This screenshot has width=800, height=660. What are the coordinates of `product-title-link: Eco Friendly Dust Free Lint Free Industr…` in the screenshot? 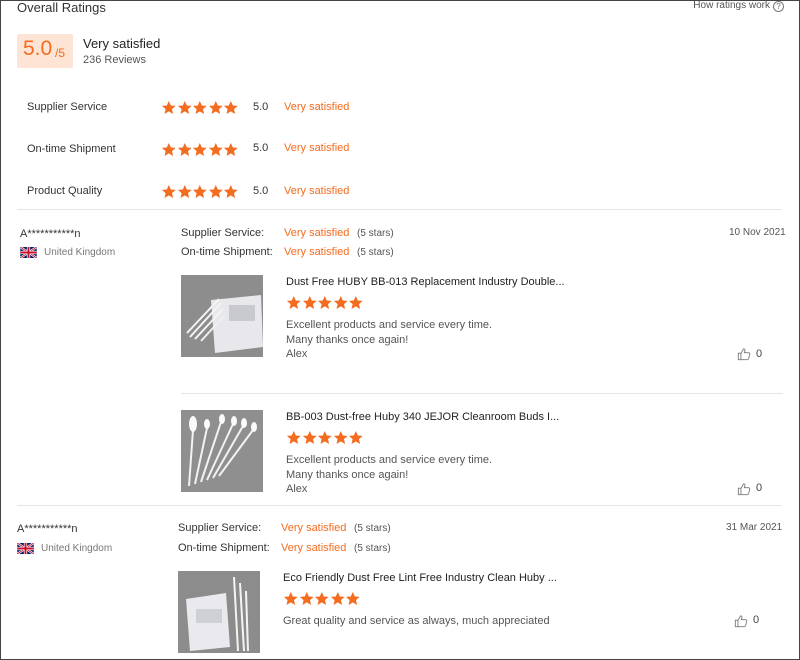 It's located at (420, 578).